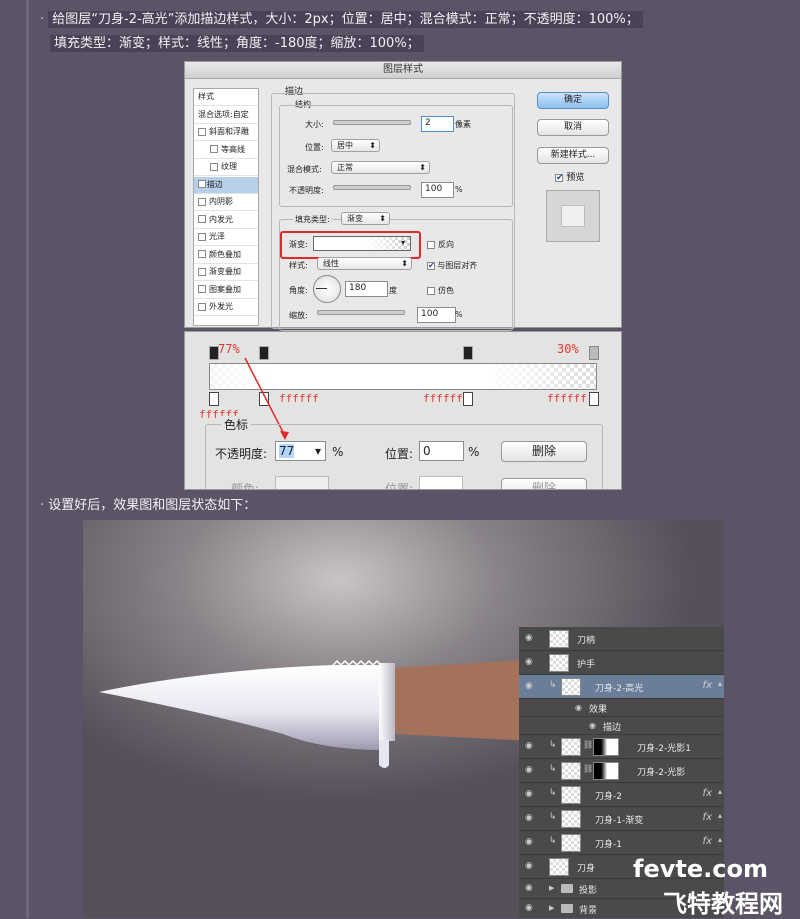  I want to click on style-list-item: 内发光, so click(226, 220).